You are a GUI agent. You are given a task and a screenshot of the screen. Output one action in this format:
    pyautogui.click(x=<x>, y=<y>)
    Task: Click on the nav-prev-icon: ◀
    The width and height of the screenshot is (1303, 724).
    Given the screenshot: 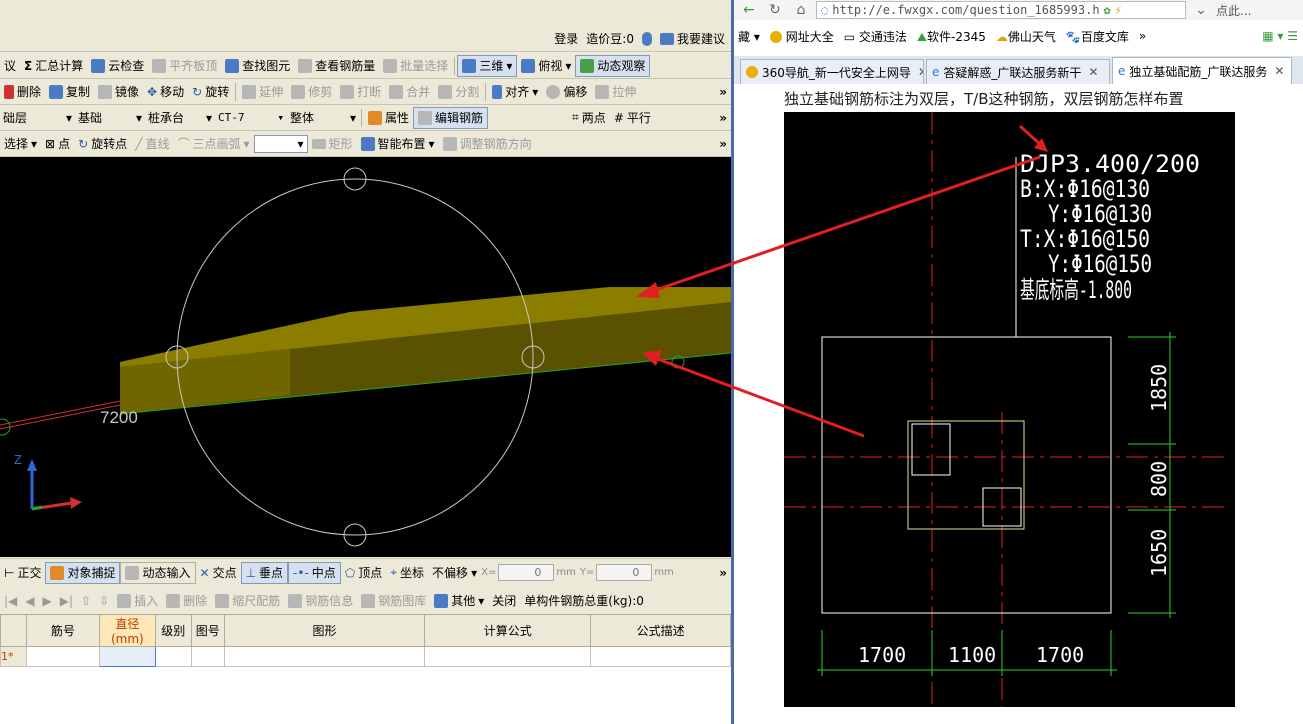 What is the action you would take?
    pyautogui.click(x=29, y=601)
    